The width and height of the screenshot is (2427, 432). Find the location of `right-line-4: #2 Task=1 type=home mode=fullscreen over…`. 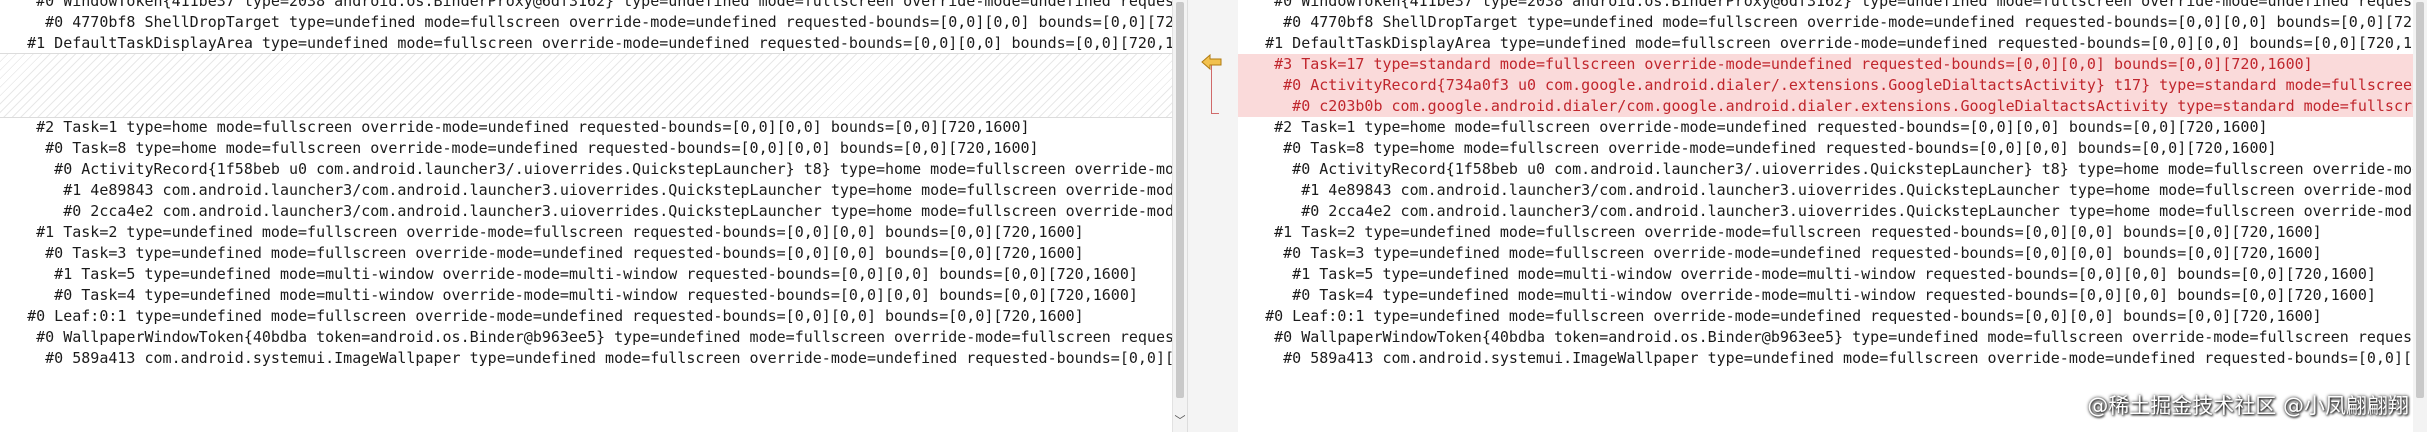

right-line-4: #2 Task=1 type=home mode=fullscreen over… is located at coordinates (1832, 127).